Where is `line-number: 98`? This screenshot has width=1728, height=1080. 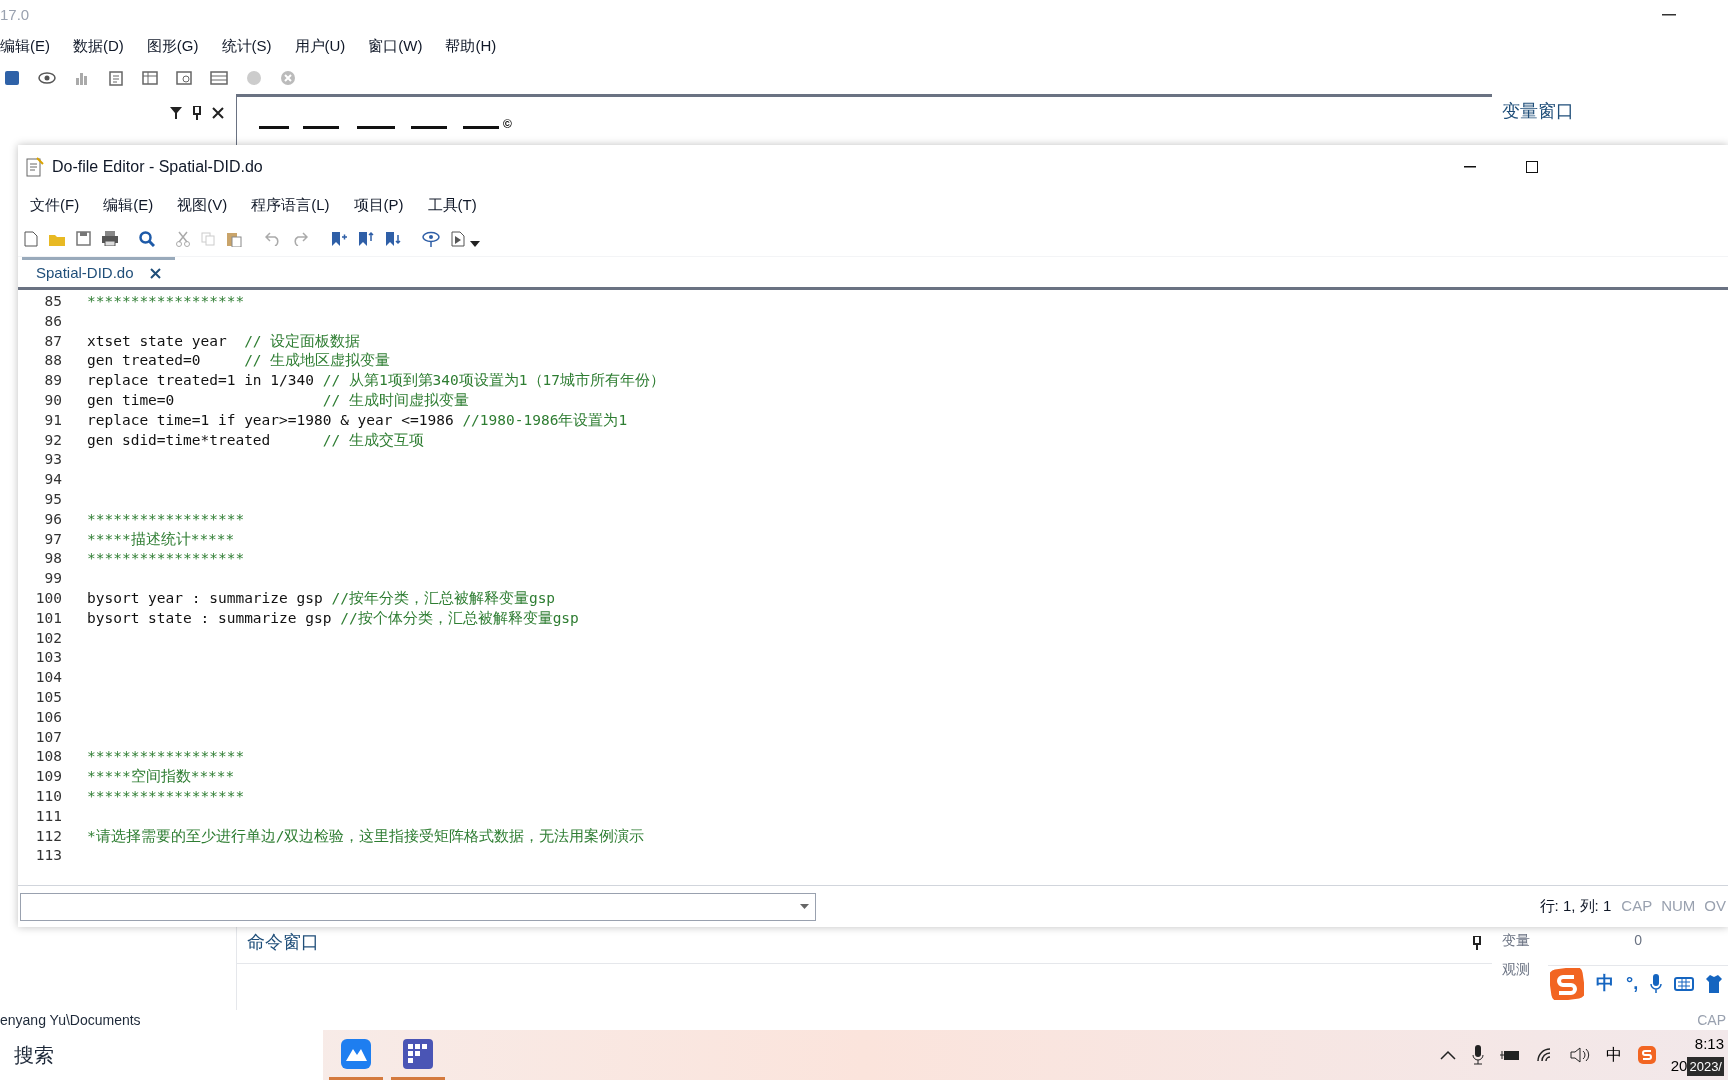
line-number: 98 is located at coordinates (52, 559).